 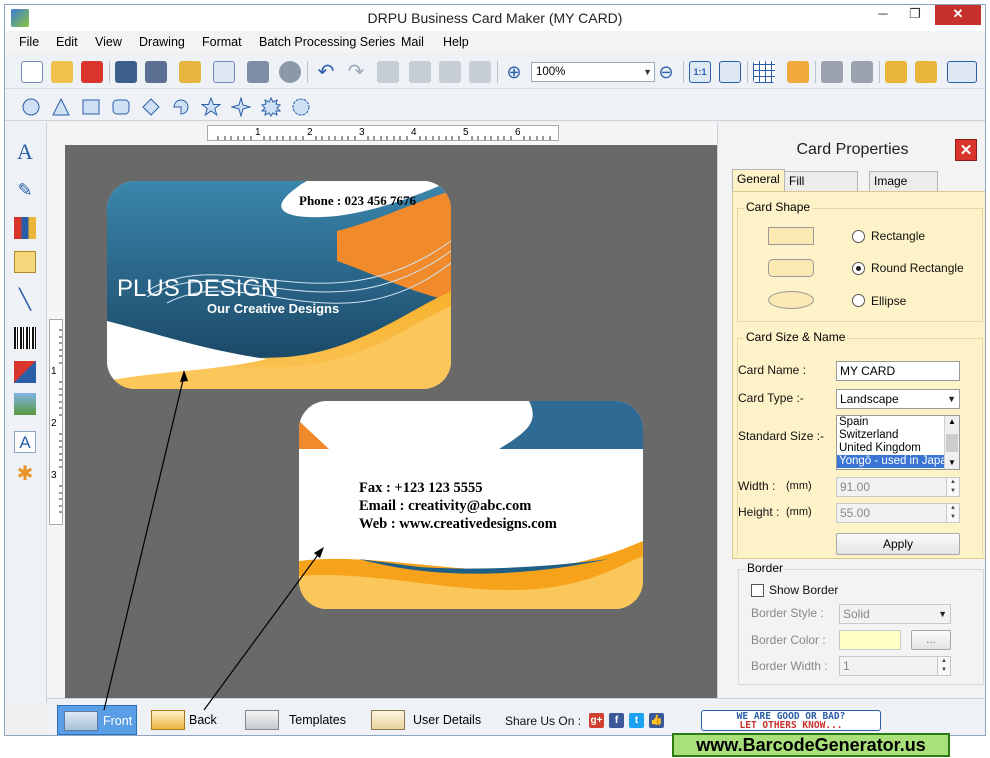 What do you see at coordinates (97, 720) in the screenshot?
I see `front-tab-button: Front` at bounding box center [97, 720].